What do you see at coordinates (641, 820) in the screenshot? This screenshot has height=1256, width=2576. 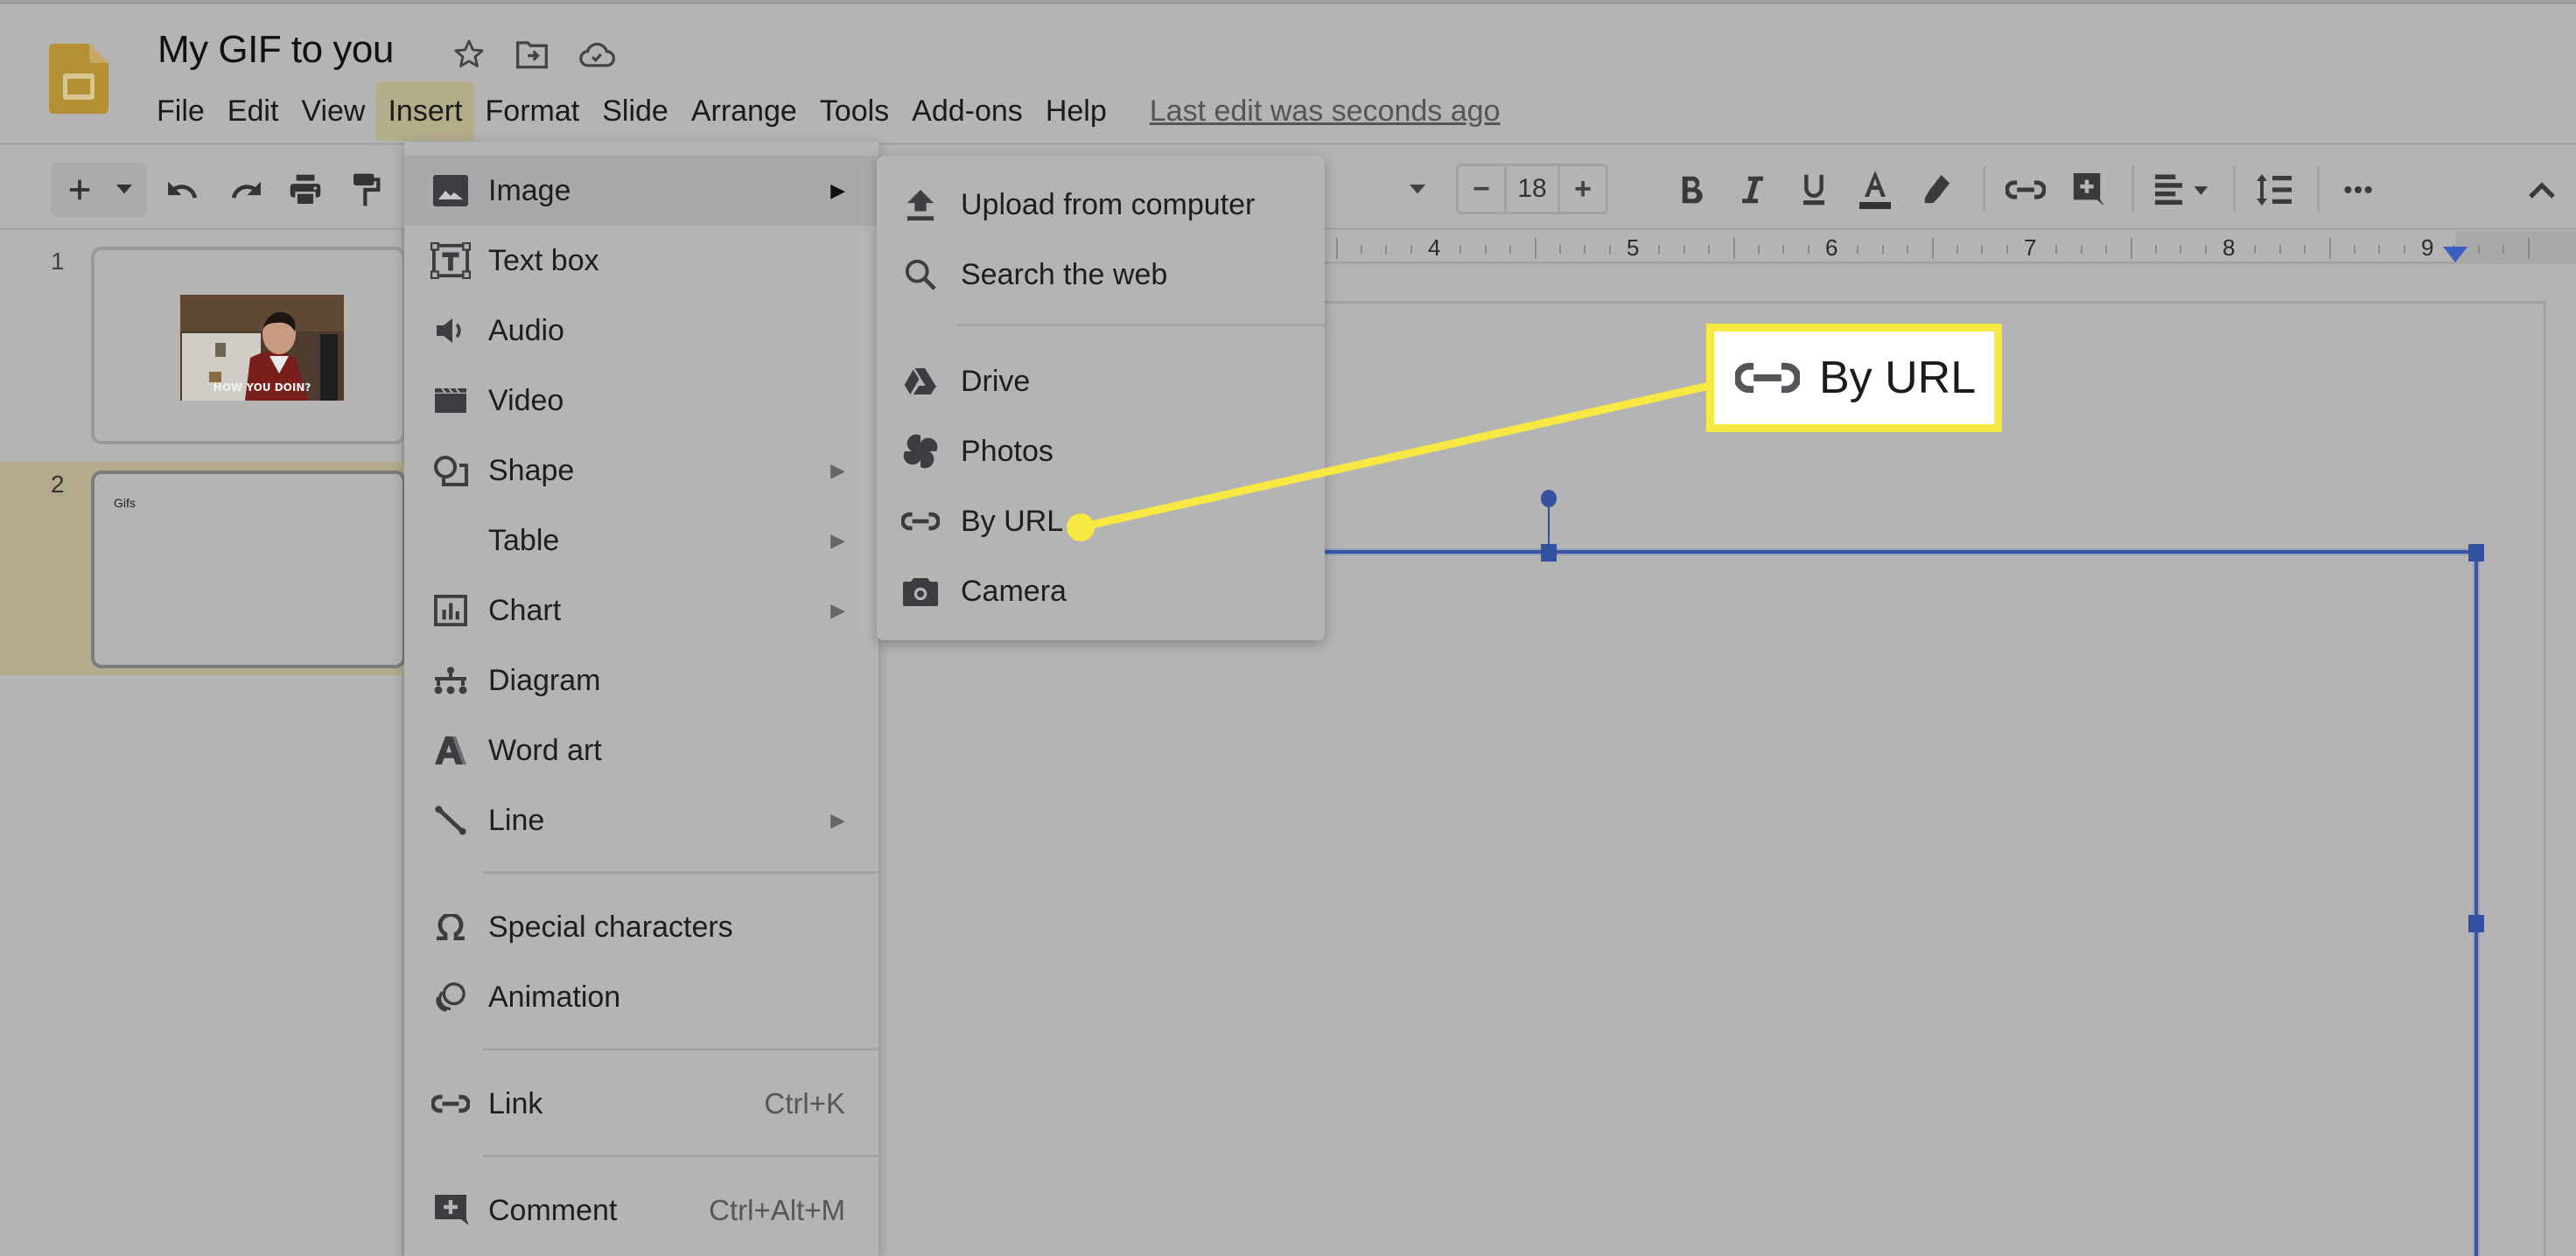 I see `insert-menu-item-line: Line ▶` at bounding box center [641, 820].